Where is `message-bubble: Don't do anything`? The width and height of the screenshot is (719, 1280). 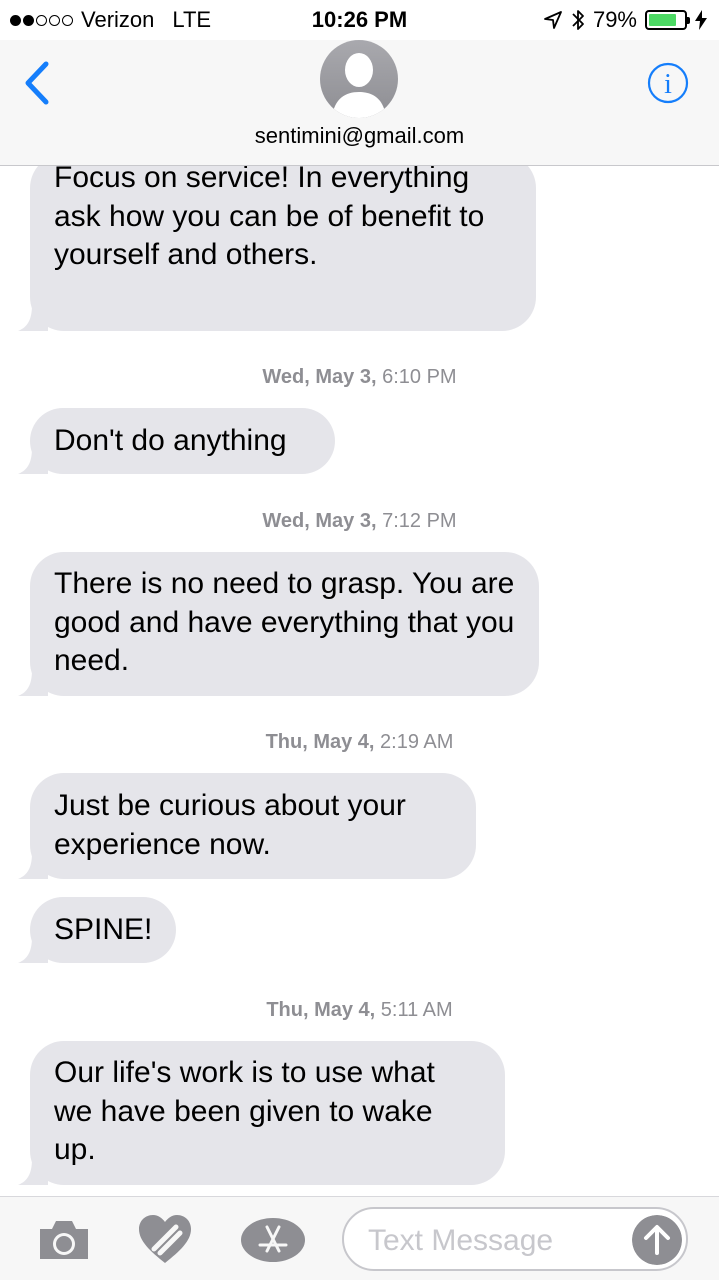 message-bubble: Don't do anything is located at coordinates (176, 441).